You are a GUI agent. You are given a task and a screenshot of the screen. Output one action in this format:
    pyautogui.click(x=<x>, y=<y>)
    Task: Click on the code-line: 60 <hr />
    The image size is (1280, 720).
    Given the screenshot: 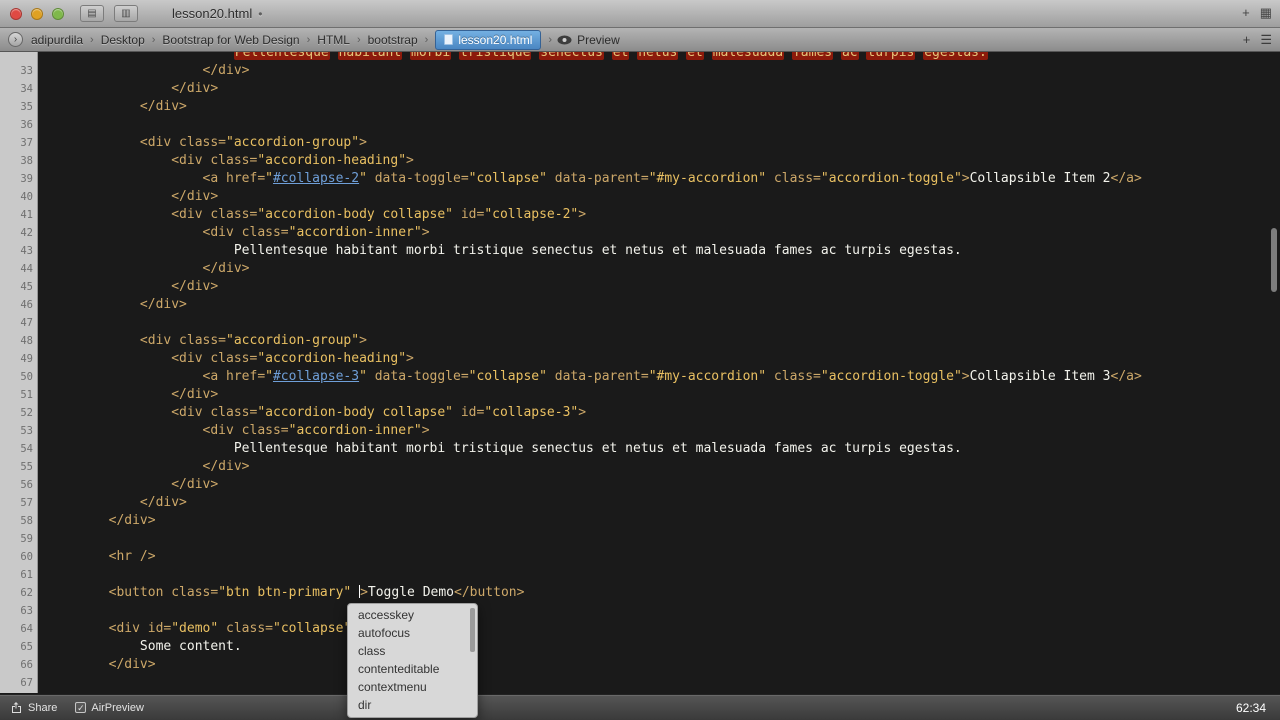 What is the action you would take?
    pyautogui.click(x=640, y=557)
    